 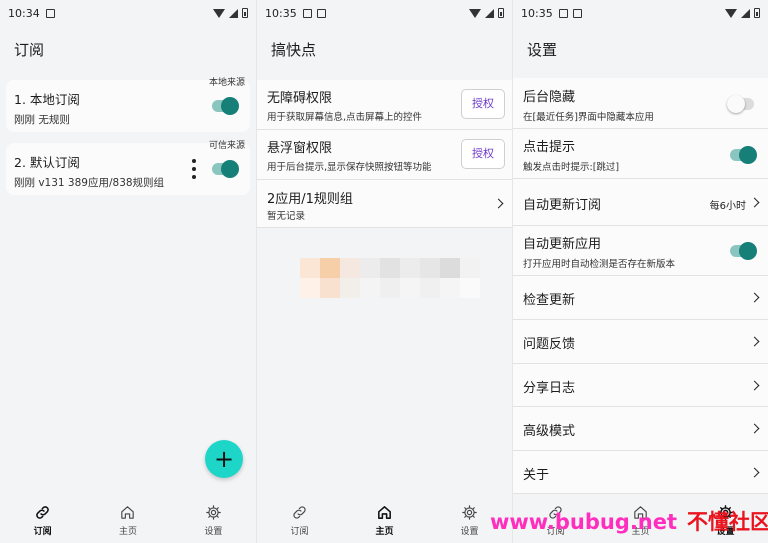 I want to click on nav-settings: 设置, so click(x=213, y=520).